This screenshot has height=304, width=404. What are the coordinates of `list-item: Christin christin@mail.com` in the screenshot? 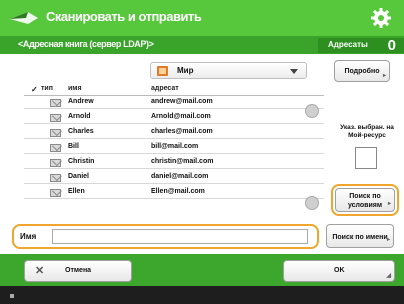 It's located at (174, 162).